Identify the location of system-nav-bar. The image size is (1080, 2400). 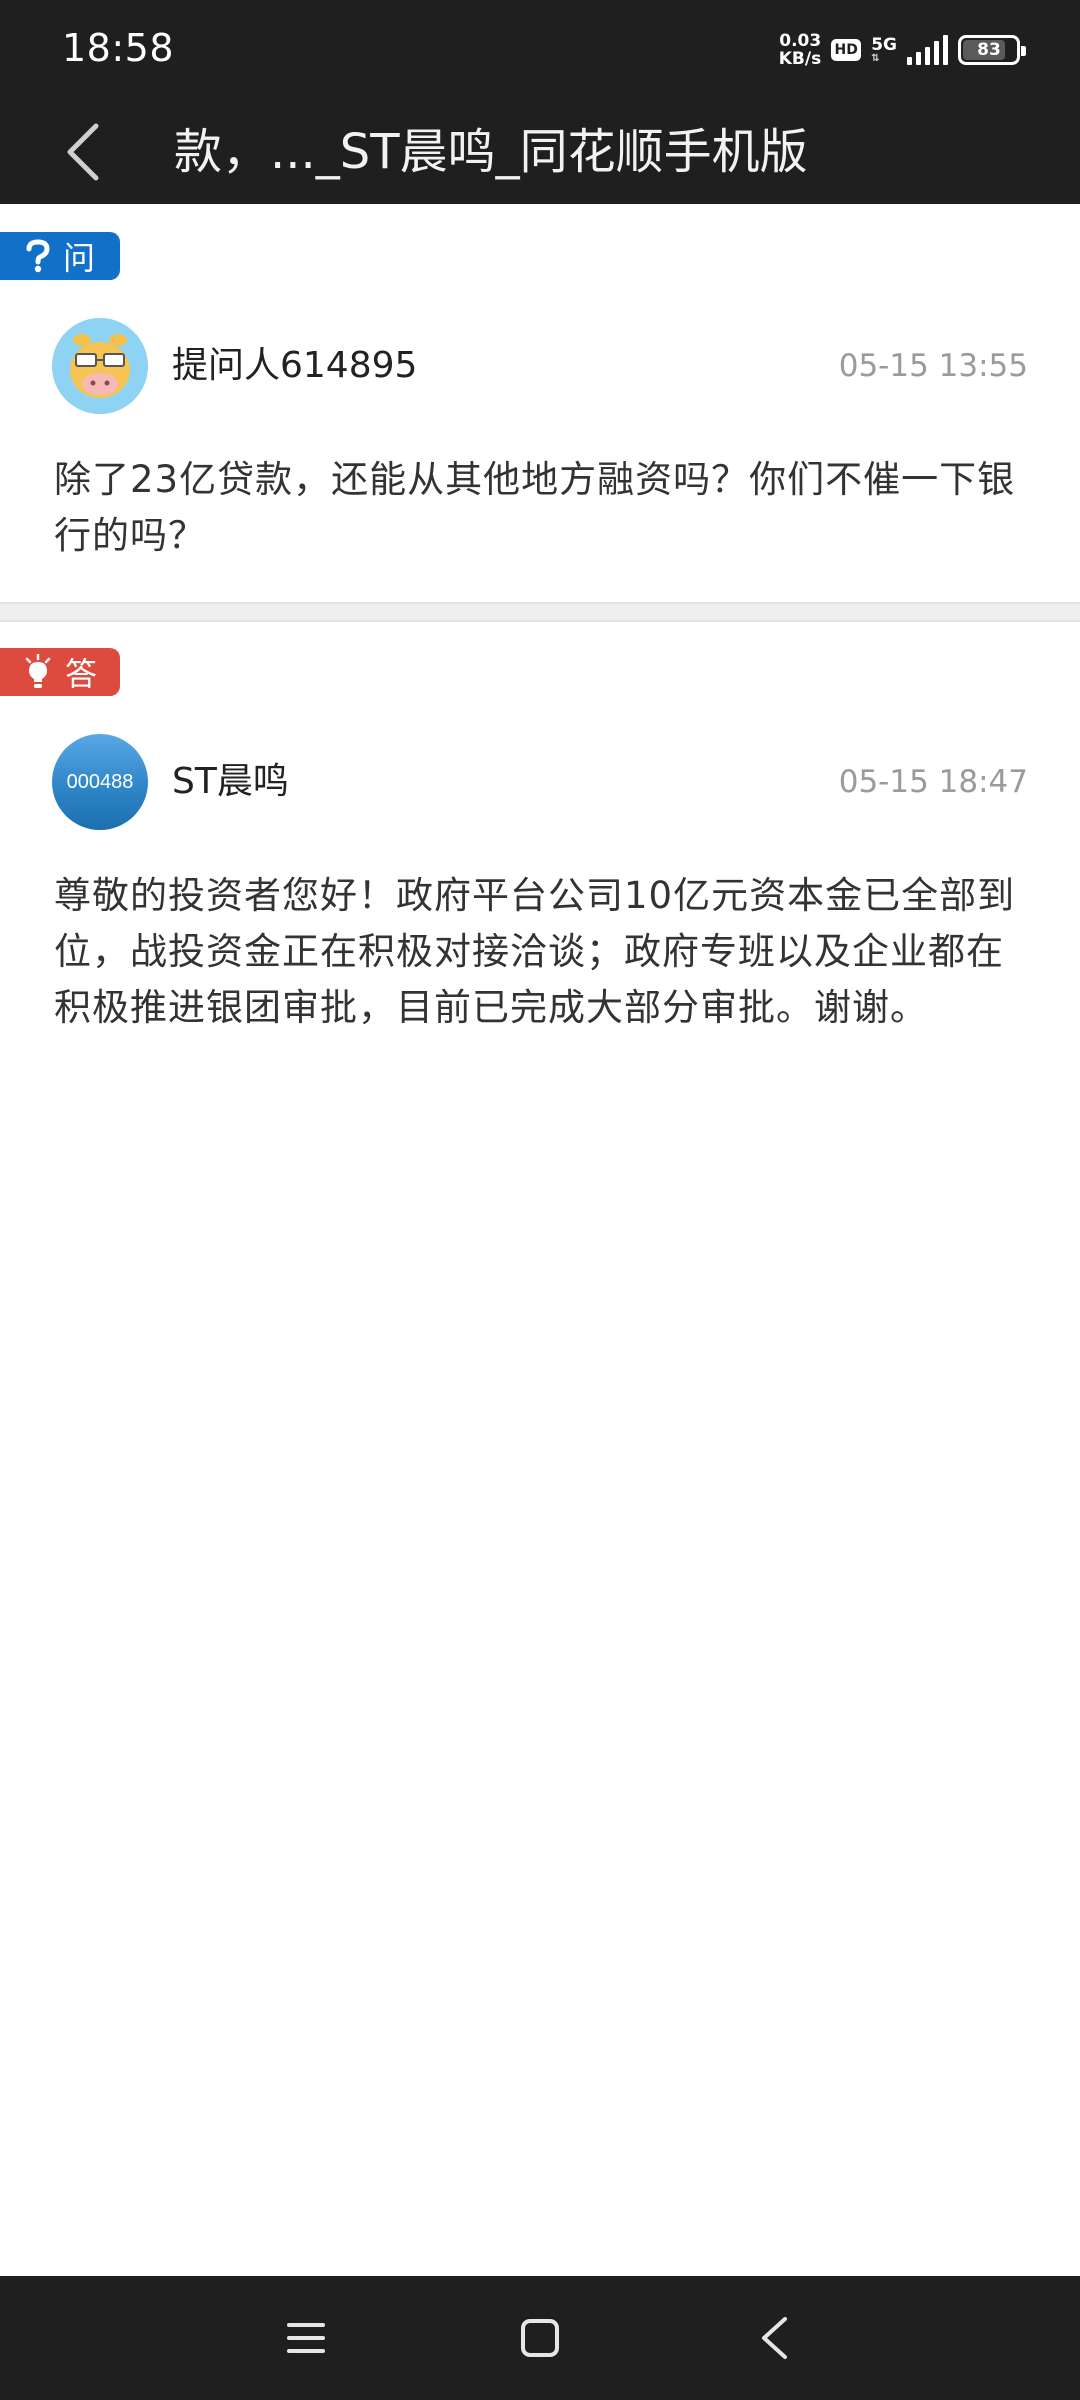
(540, 2338).